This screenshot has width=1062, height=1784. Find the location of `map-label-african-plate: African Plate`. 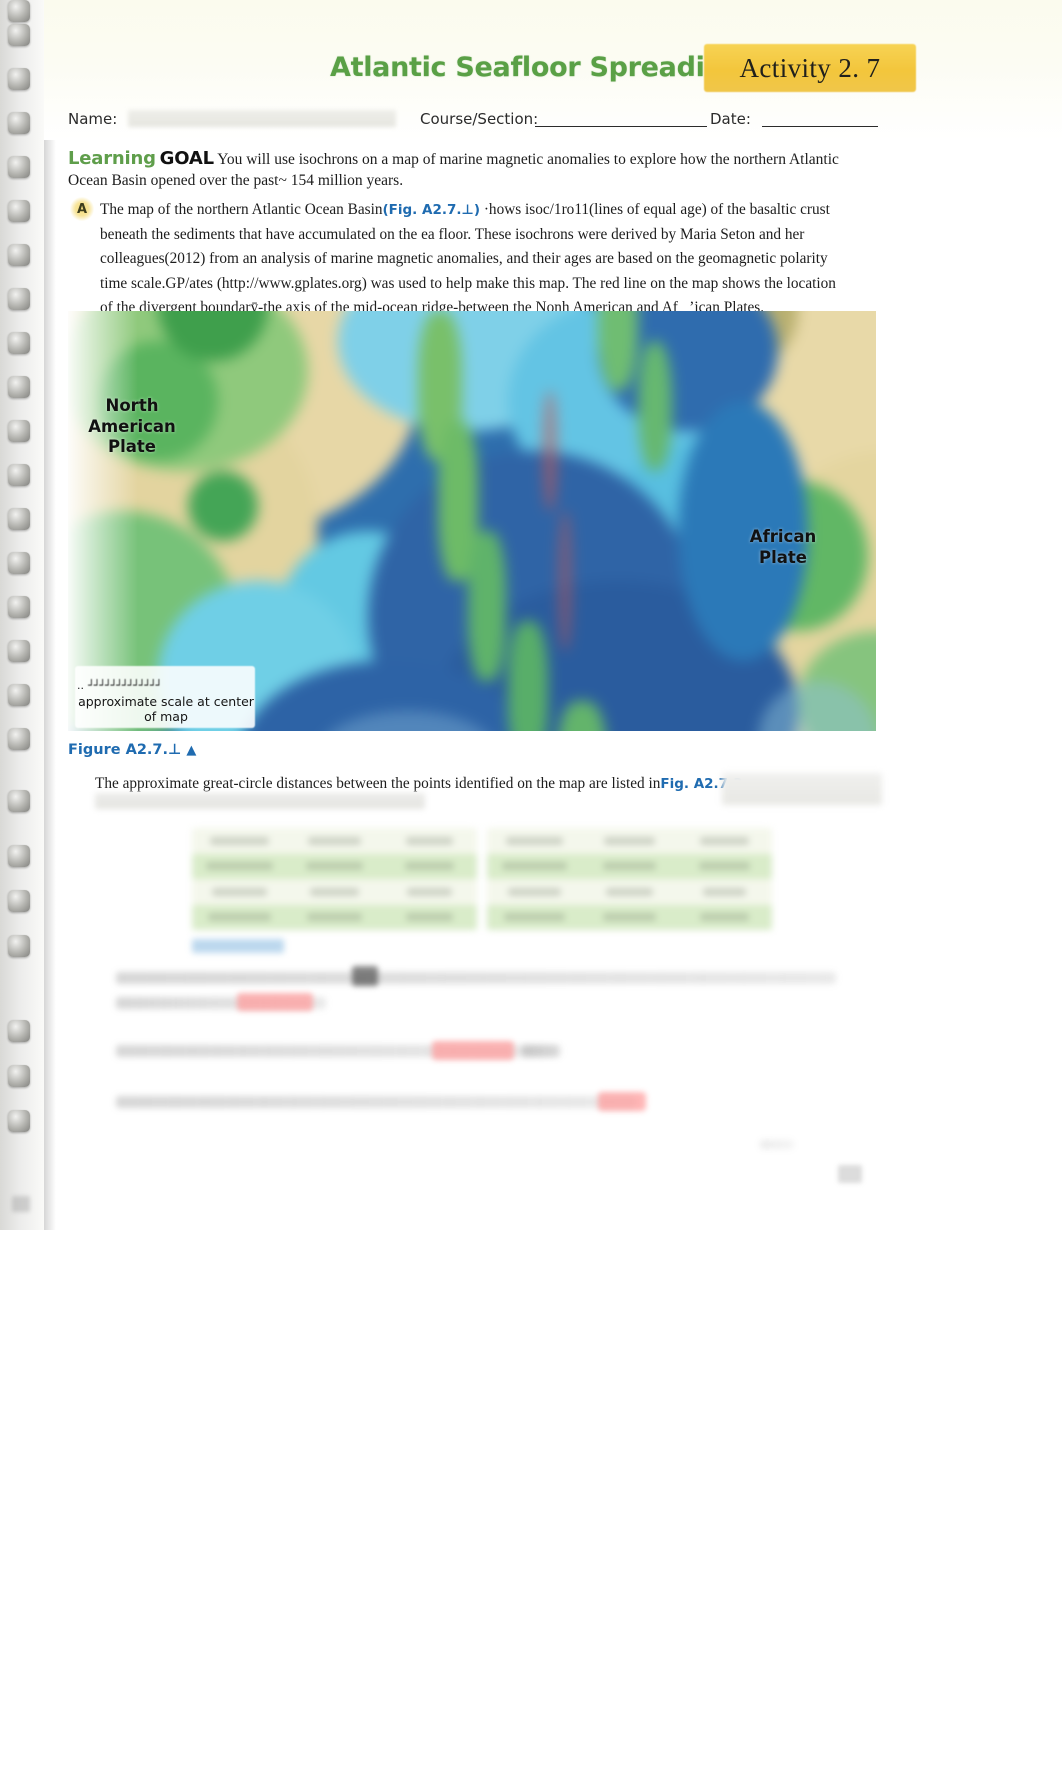

map-label-african-plate: African Plate is located at coordinates (783, 547).